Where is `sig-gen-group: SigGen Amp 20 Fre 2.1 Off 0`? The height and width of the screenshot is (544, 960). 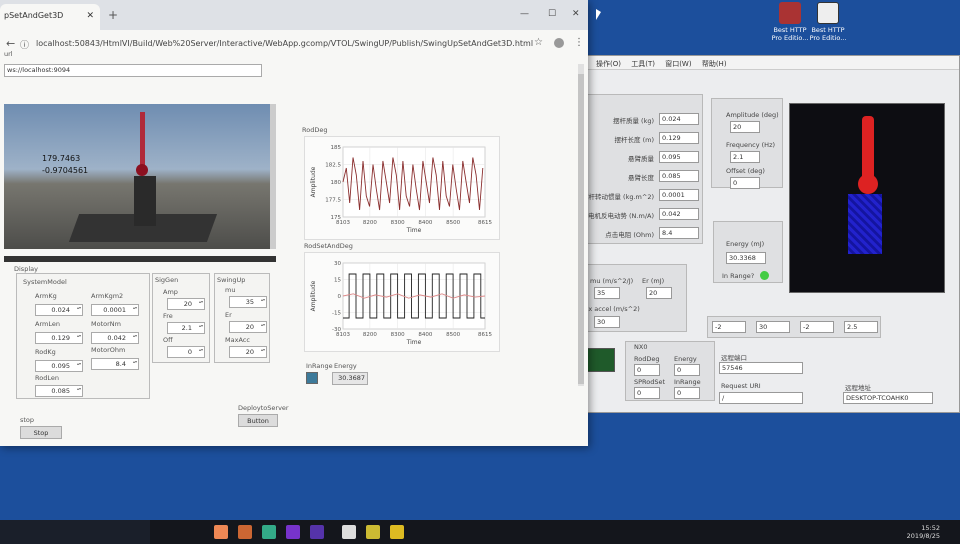 sig-gen-group: SigGen Amp 20 Fre 2.1 Off 0 is located at coordinates (181, 318).